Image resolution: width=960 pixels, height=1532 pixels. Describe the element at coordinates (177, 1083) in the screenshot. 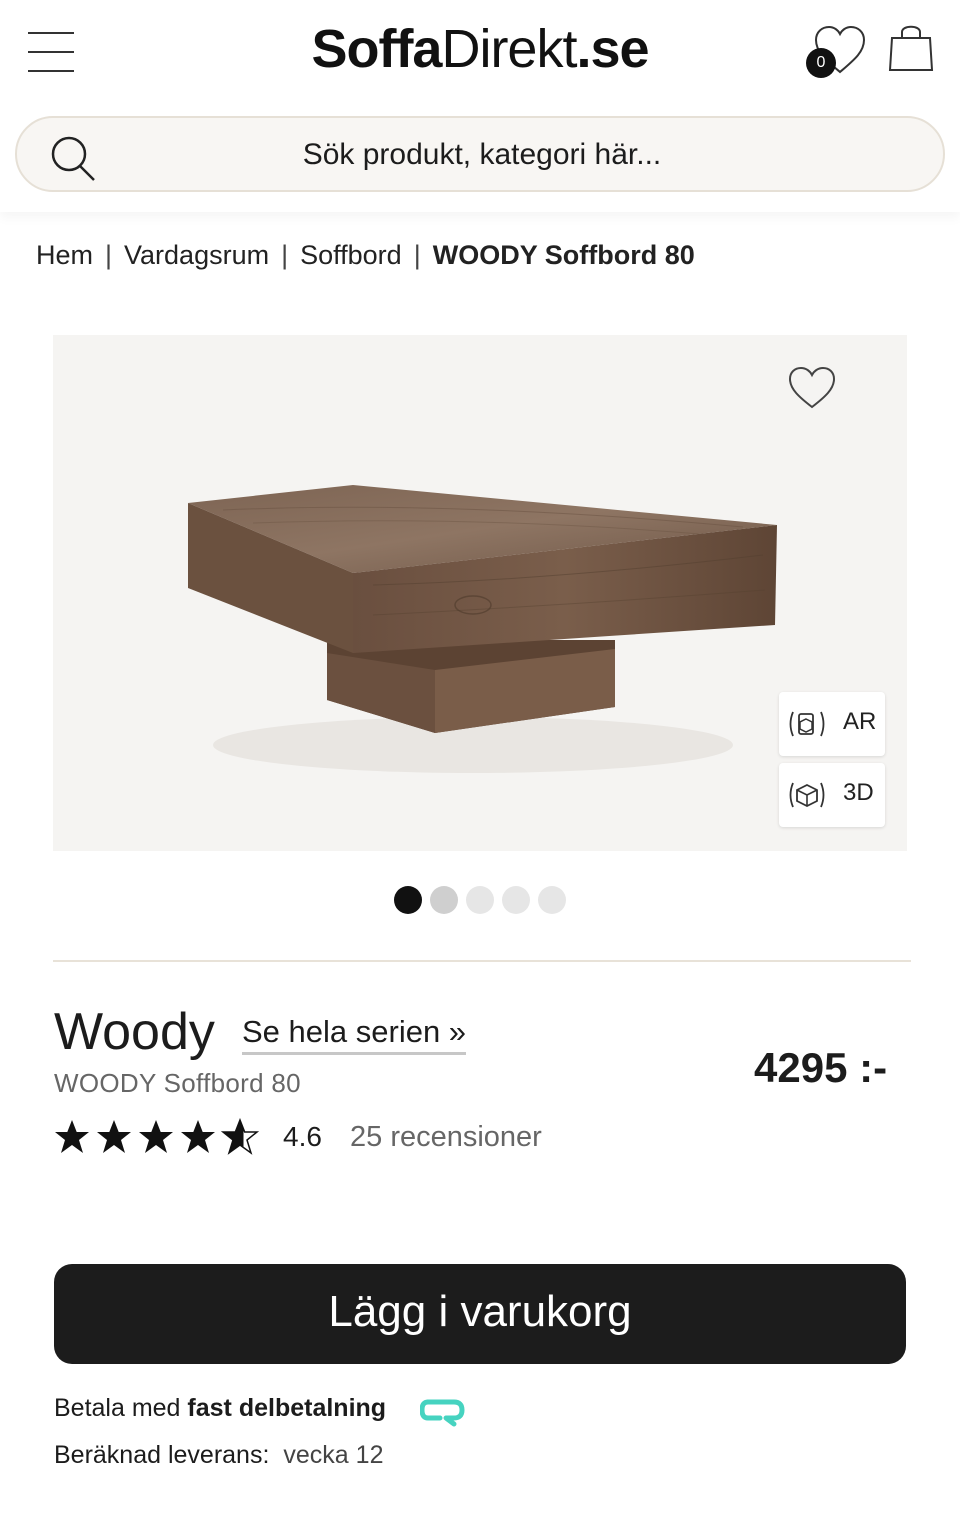

I see `product-subtitle: WOODY Soffbord 80` at that location.